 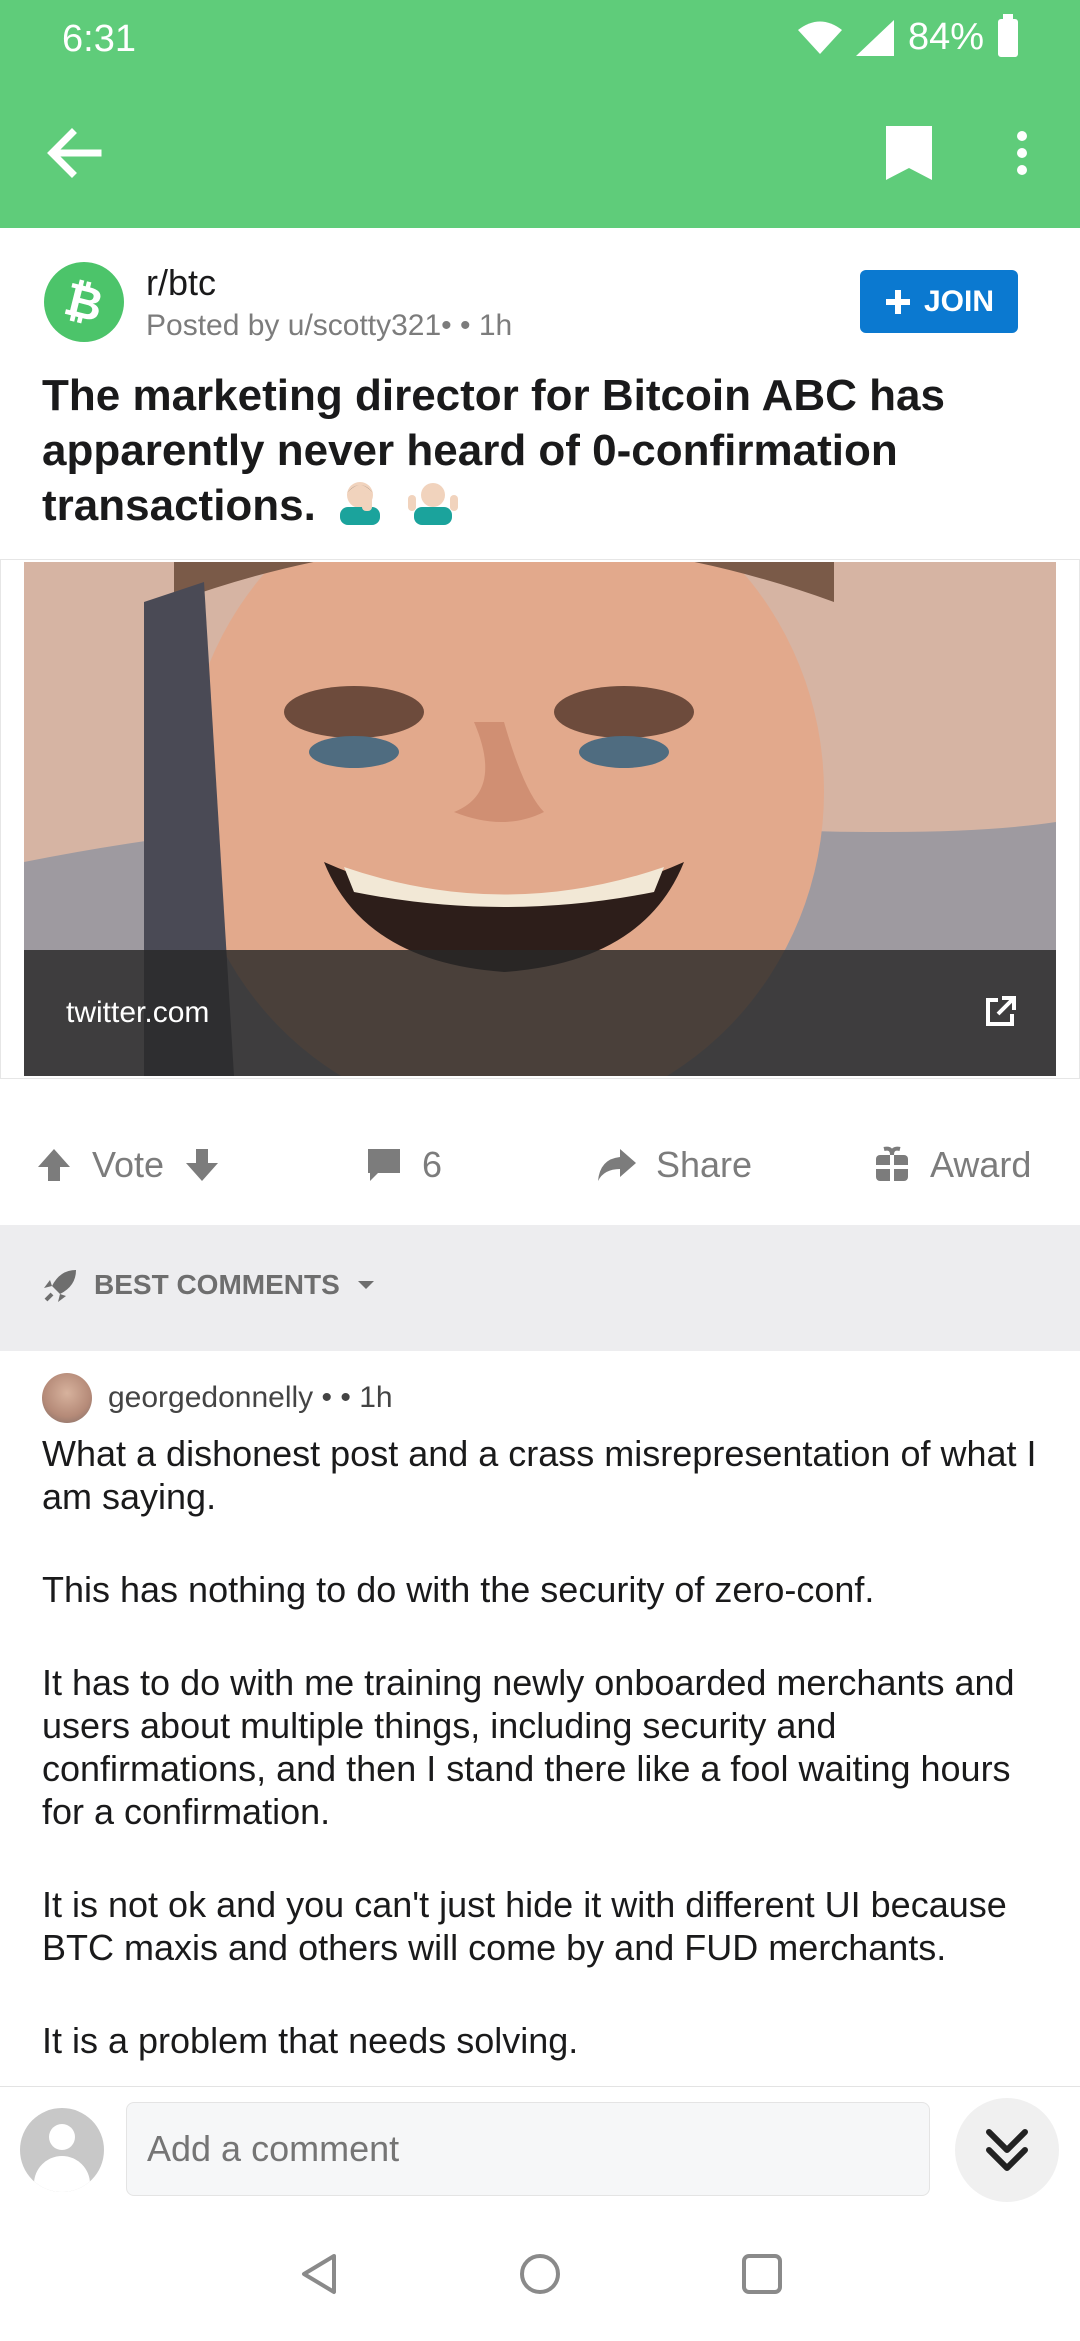 What do you see at coordinates (704, 1164) in the screenshot?
I see `share-label: Share` at bounding box center [704, 1164].